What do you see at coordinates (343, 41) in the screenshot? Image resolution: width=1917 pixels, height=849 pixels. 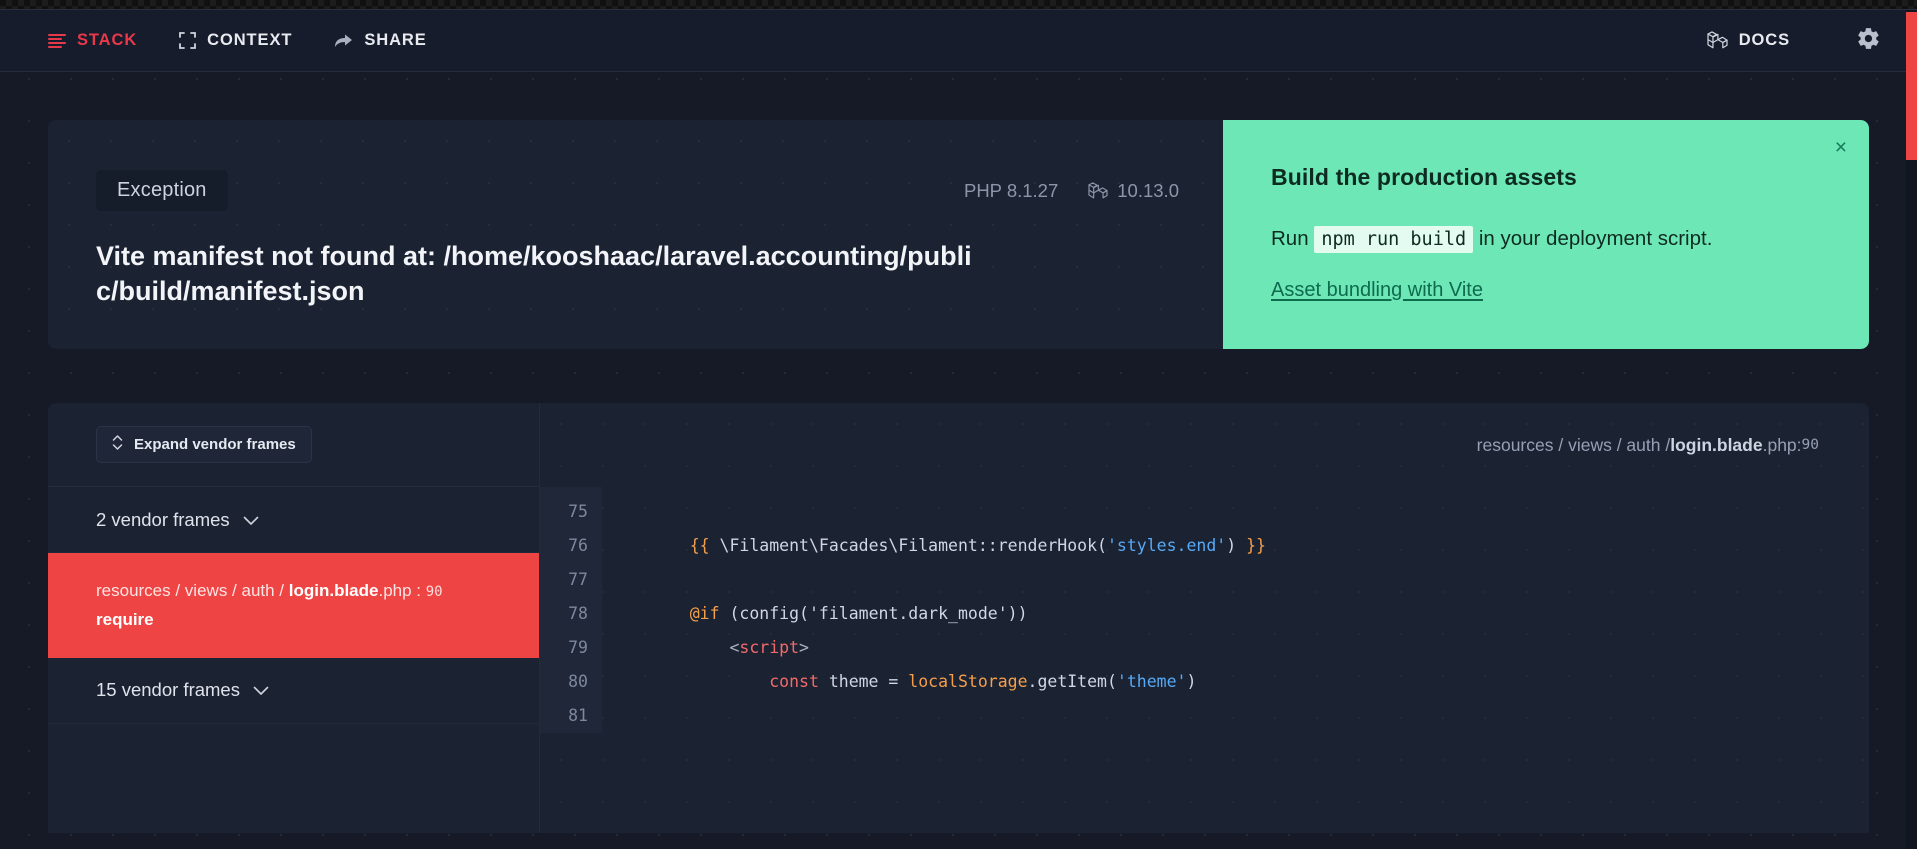 I see `share-arrow-icon` at bounding box center [343, 41].